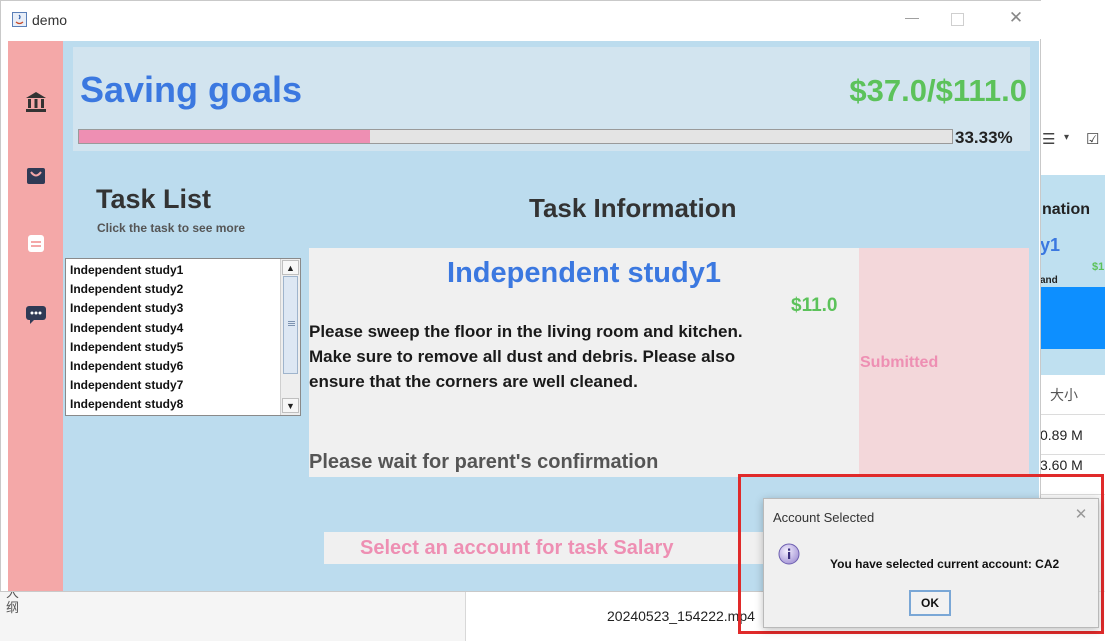 This screenshot has height=641, width=1105. I want to click on background-toolbar: ☰ ▾ ☑, so click(1073, 142).